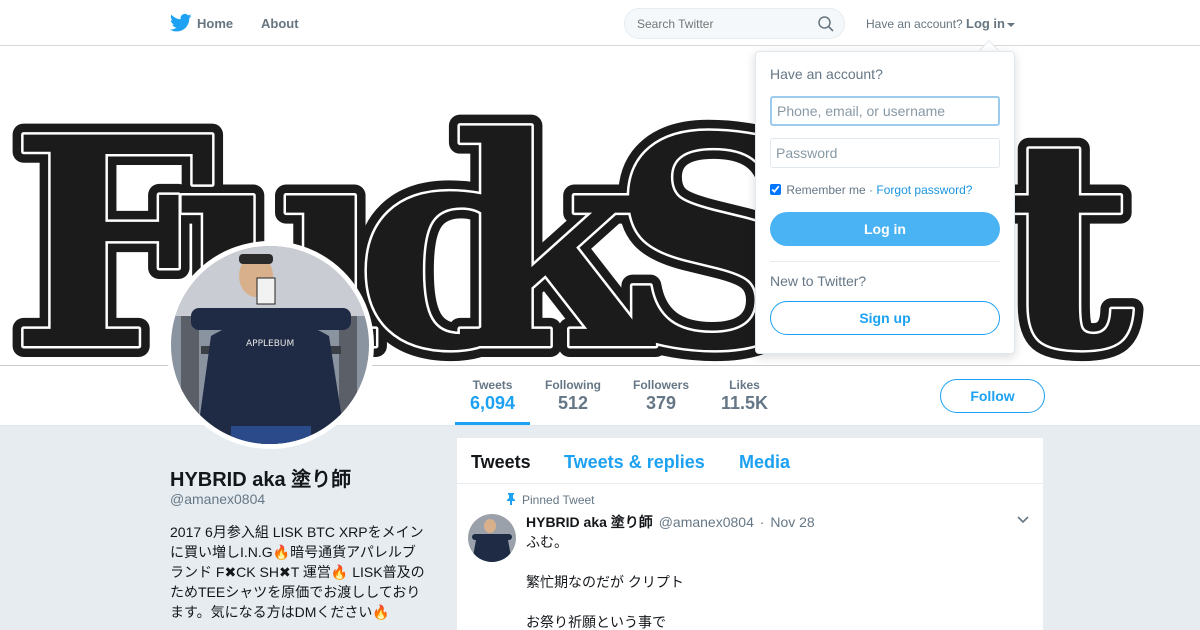 This screenshot has width=1200, height=630. I want to click on pin-icon, so click(511, 499).